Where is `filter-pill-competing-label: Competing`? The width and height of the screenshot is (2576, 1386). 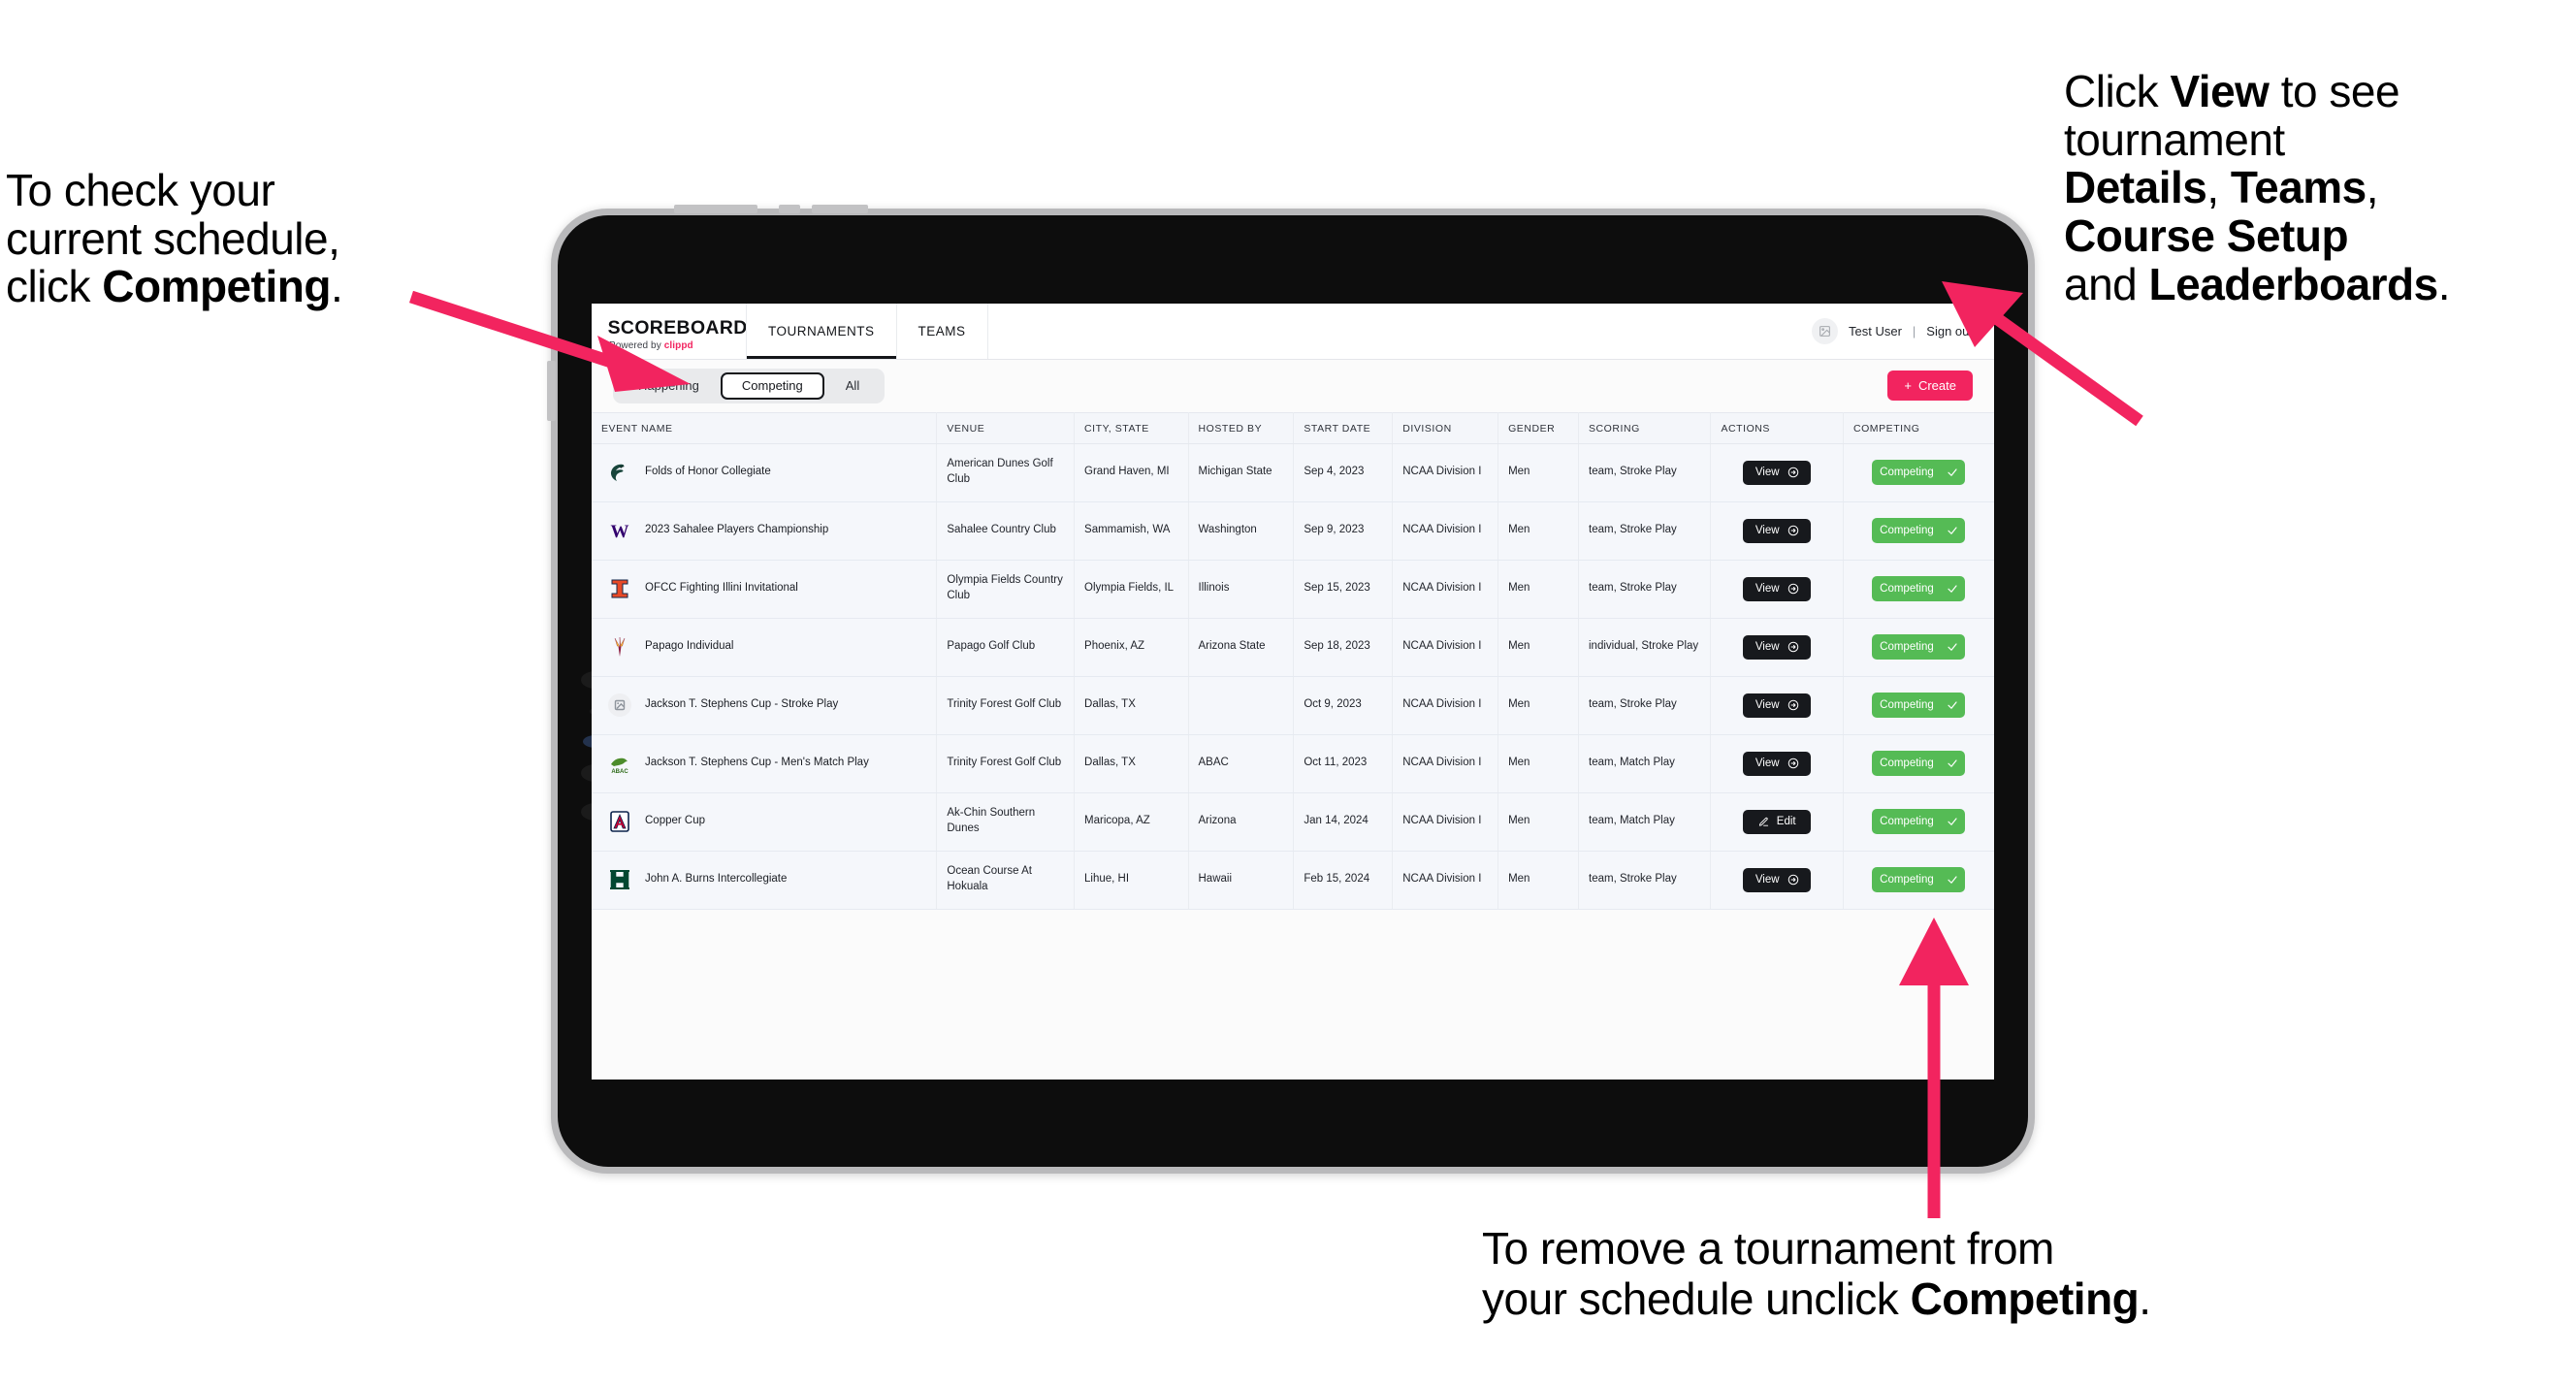
filter-pill-competing-label: Competing is located at coordinates (772, 385).